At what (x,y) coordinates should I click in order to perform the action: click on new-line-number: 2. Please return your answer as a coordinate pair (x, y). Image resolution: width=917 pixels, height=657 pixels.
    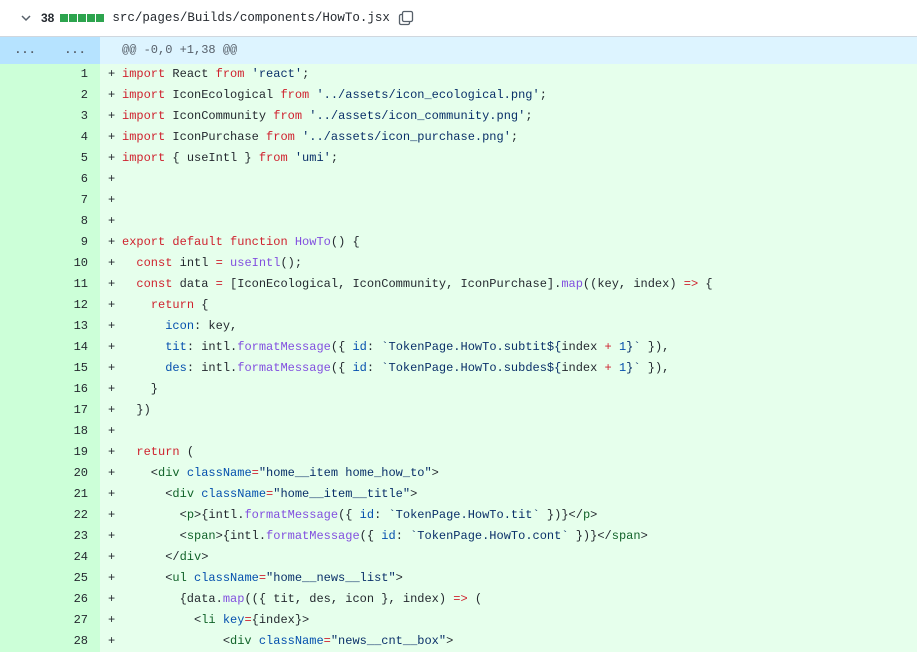
    Looking at the image, I should click on (75, 95).